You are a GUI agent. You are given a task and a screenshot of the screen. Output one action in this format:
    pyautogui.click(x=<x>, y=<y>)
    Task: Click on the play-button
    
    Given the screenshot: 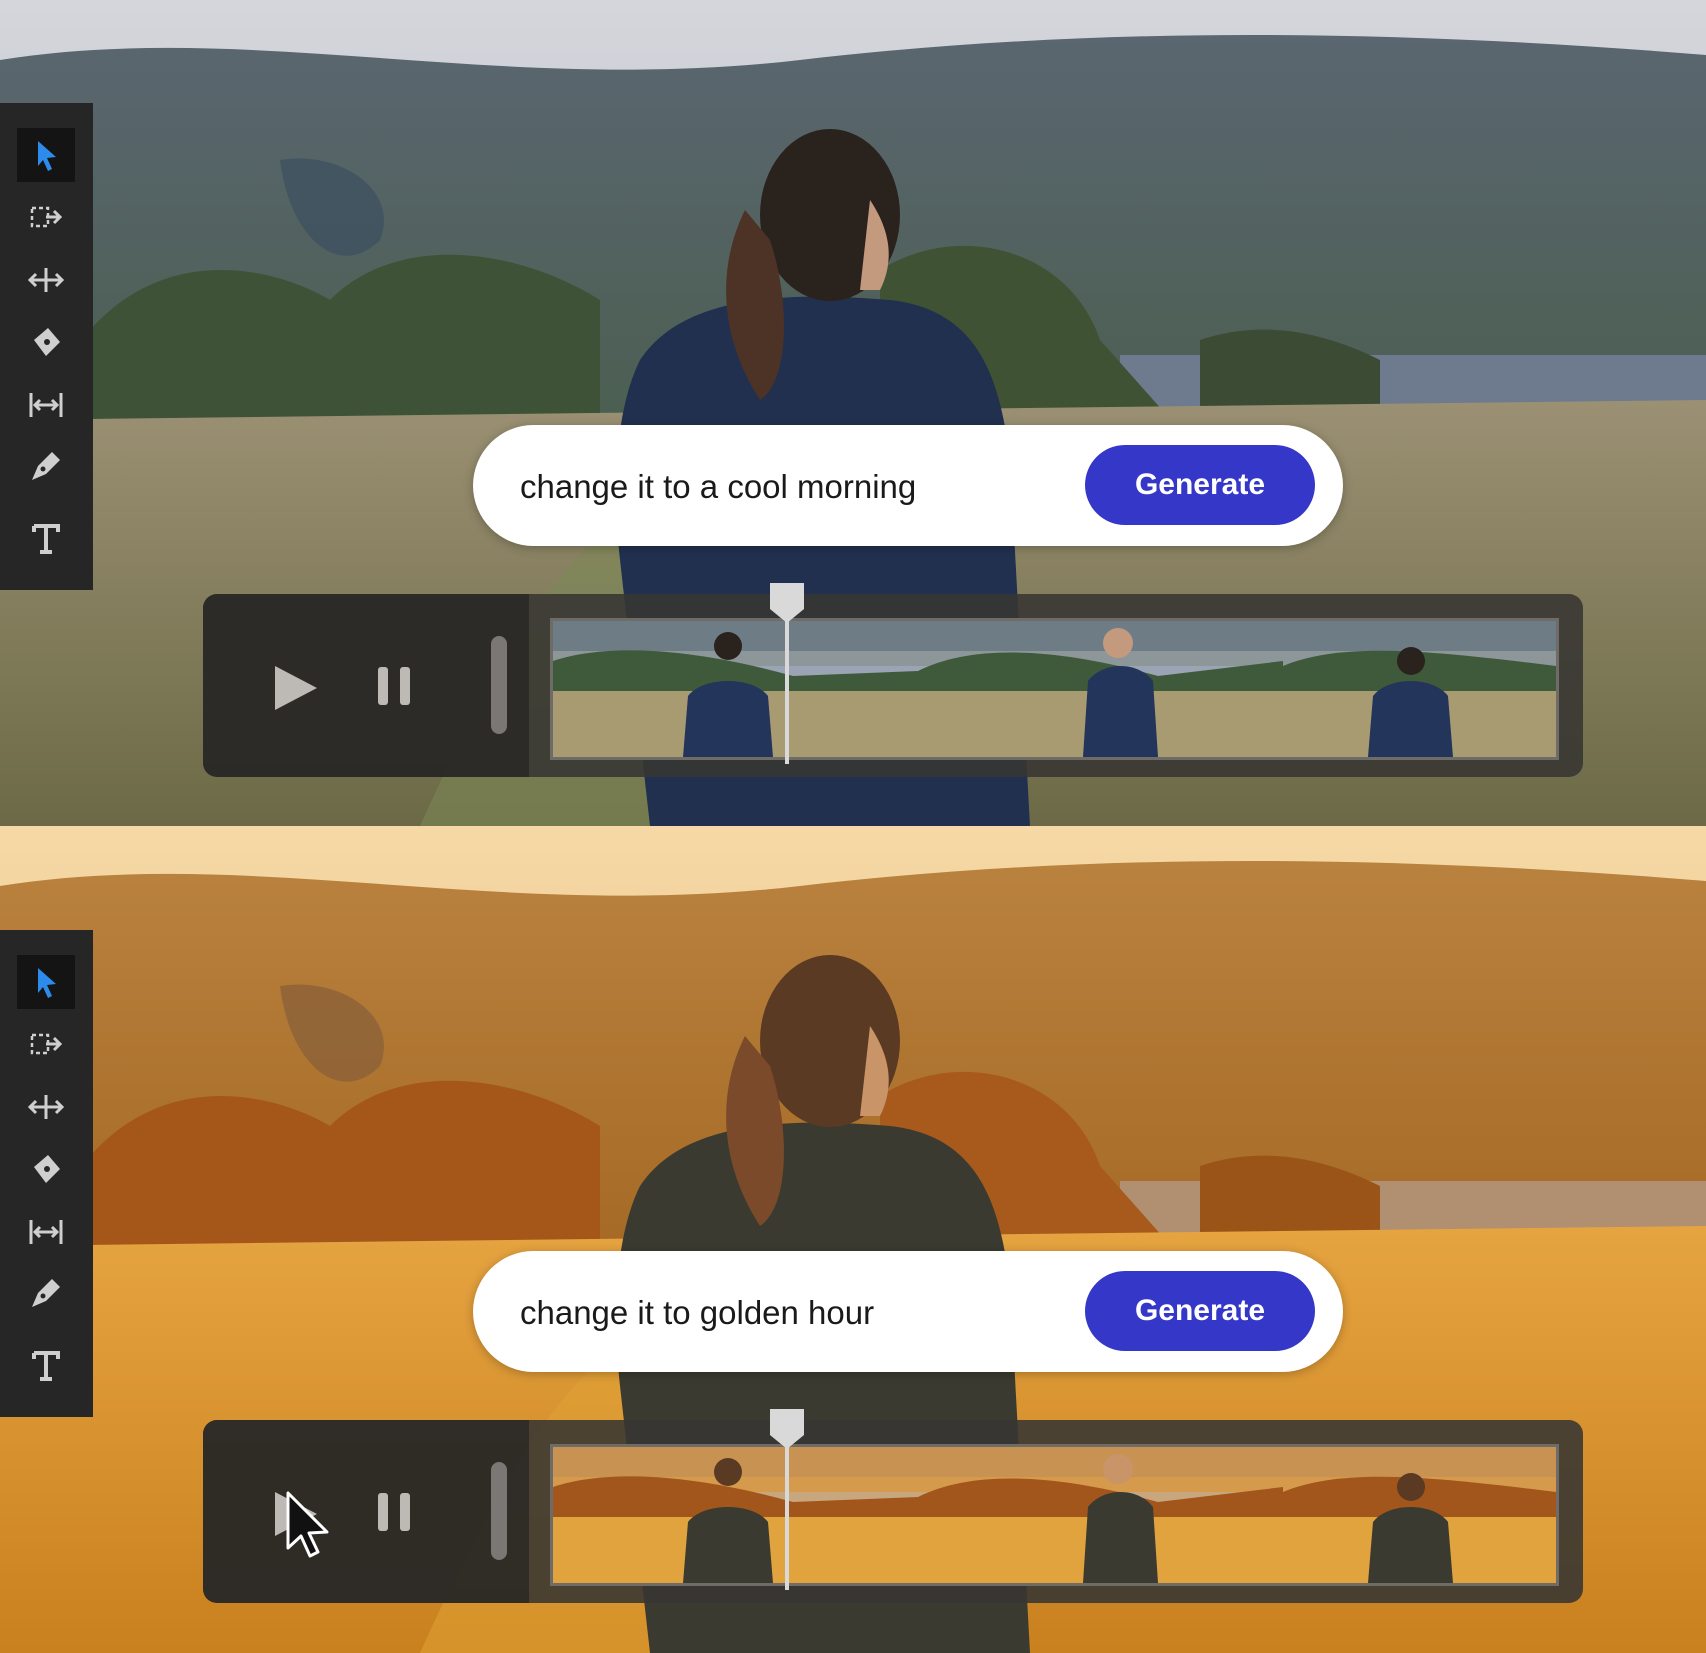 What is the action you would take?
    pyautogui.click(x=295, y=688)
    